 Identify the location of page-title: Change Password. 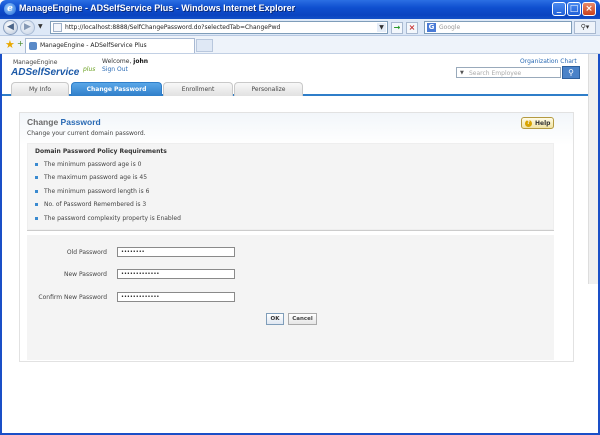
(64, 122).